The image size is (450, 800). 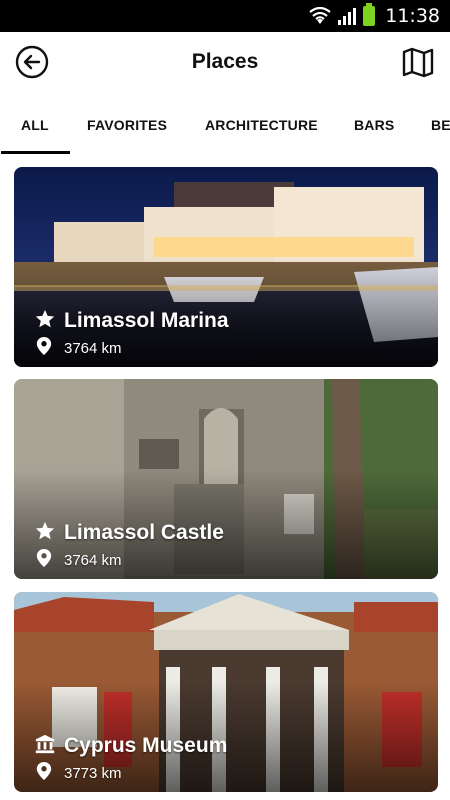 What do you see at coordinates (412, 16) in the screenshot?
I see `status-time: 11:38` at bounding box center [412, 16].